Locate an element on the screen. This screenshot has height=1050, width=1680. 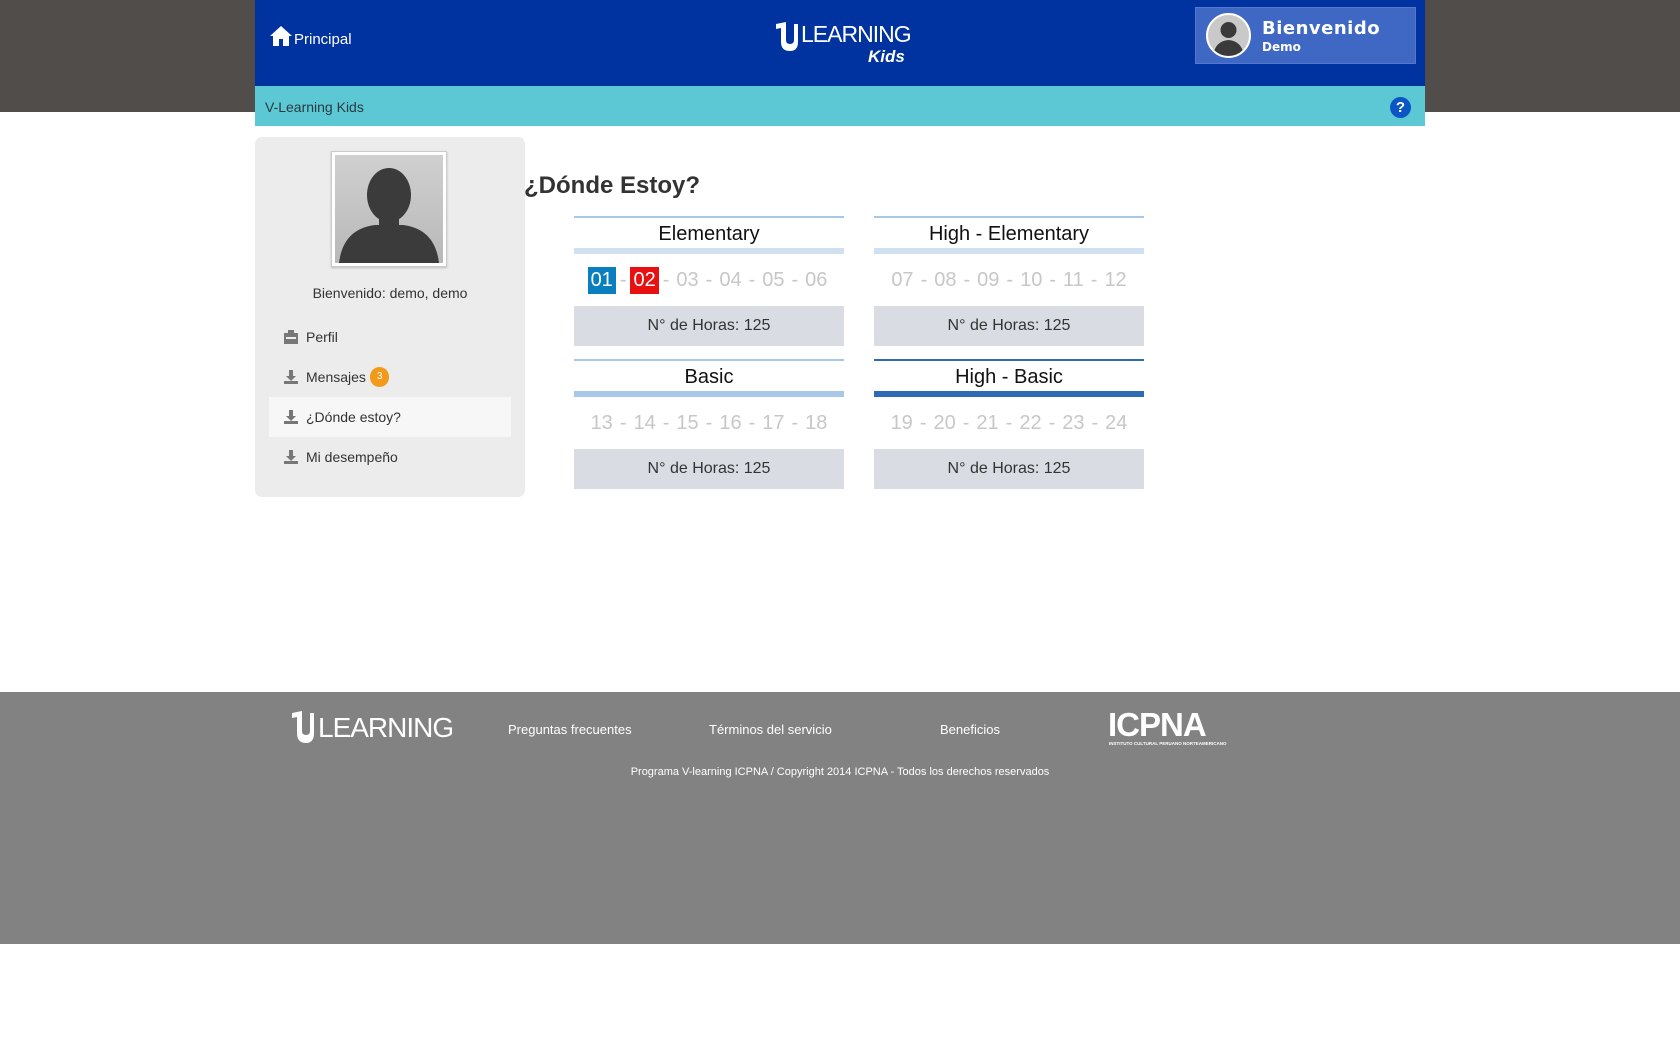
messages-count-badge: 3 is located at coordinates (379, 377).